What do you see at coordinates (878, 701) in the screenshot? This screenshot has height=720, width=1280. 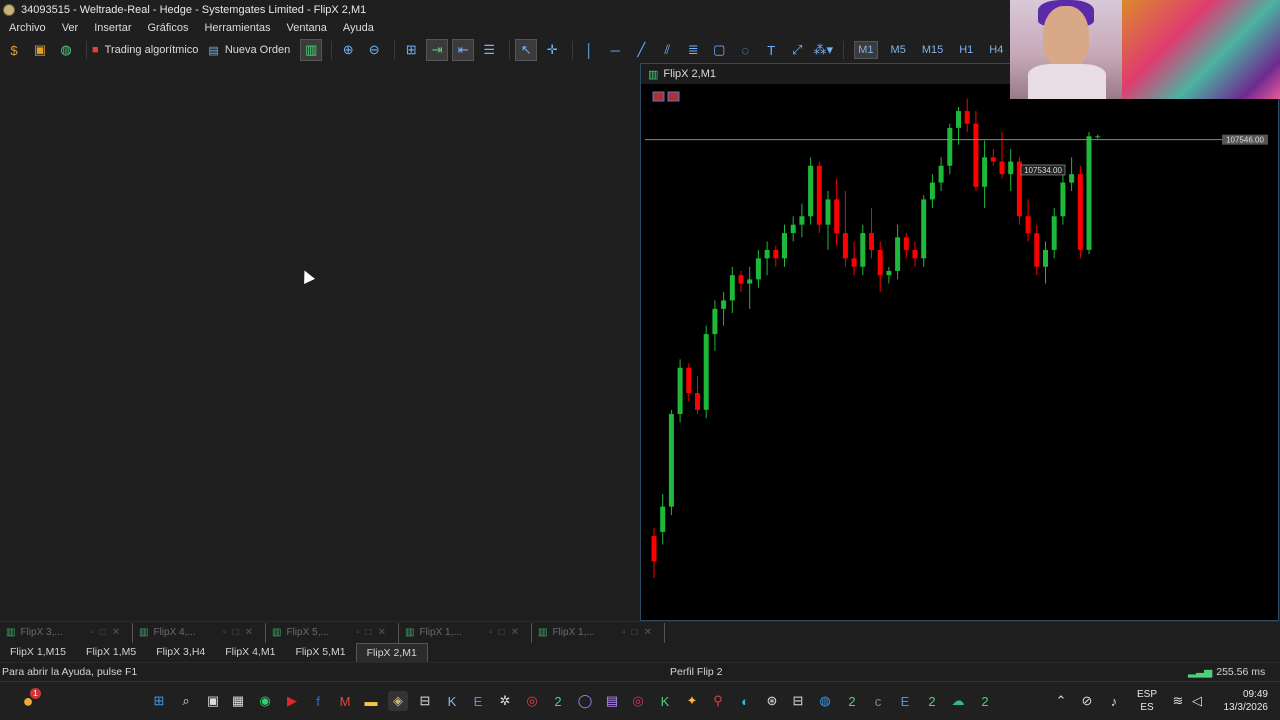 I see `app-icon: c` at bounding box center [878, 701].